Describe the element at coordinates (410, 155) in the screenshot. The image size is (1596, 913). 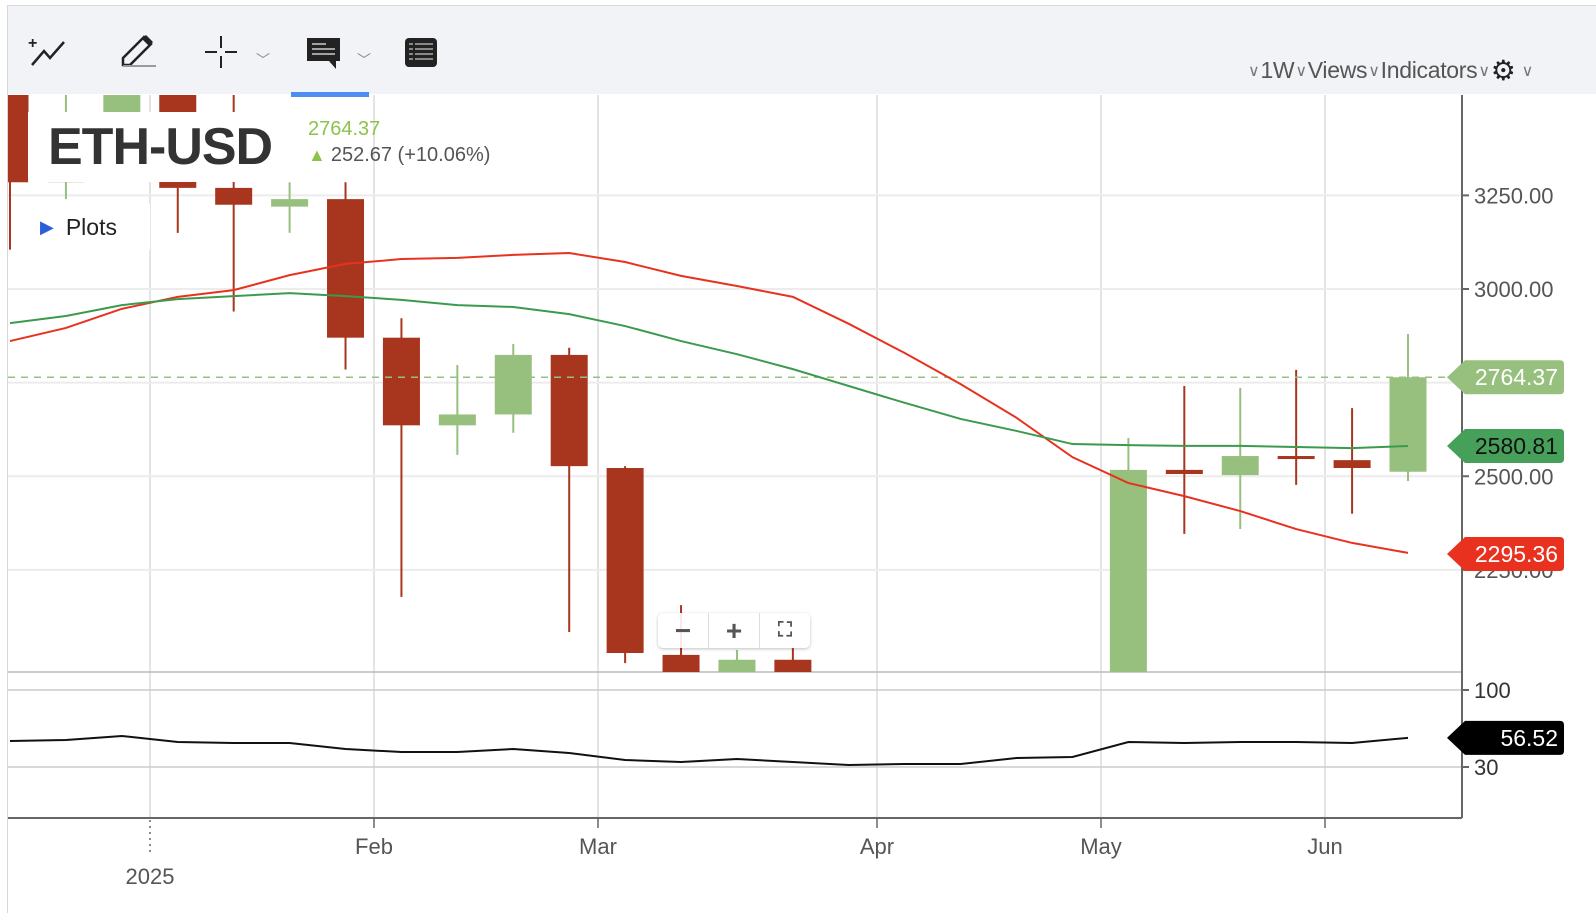
I see `price-change: 252.67 (+10.06%)` at that location.